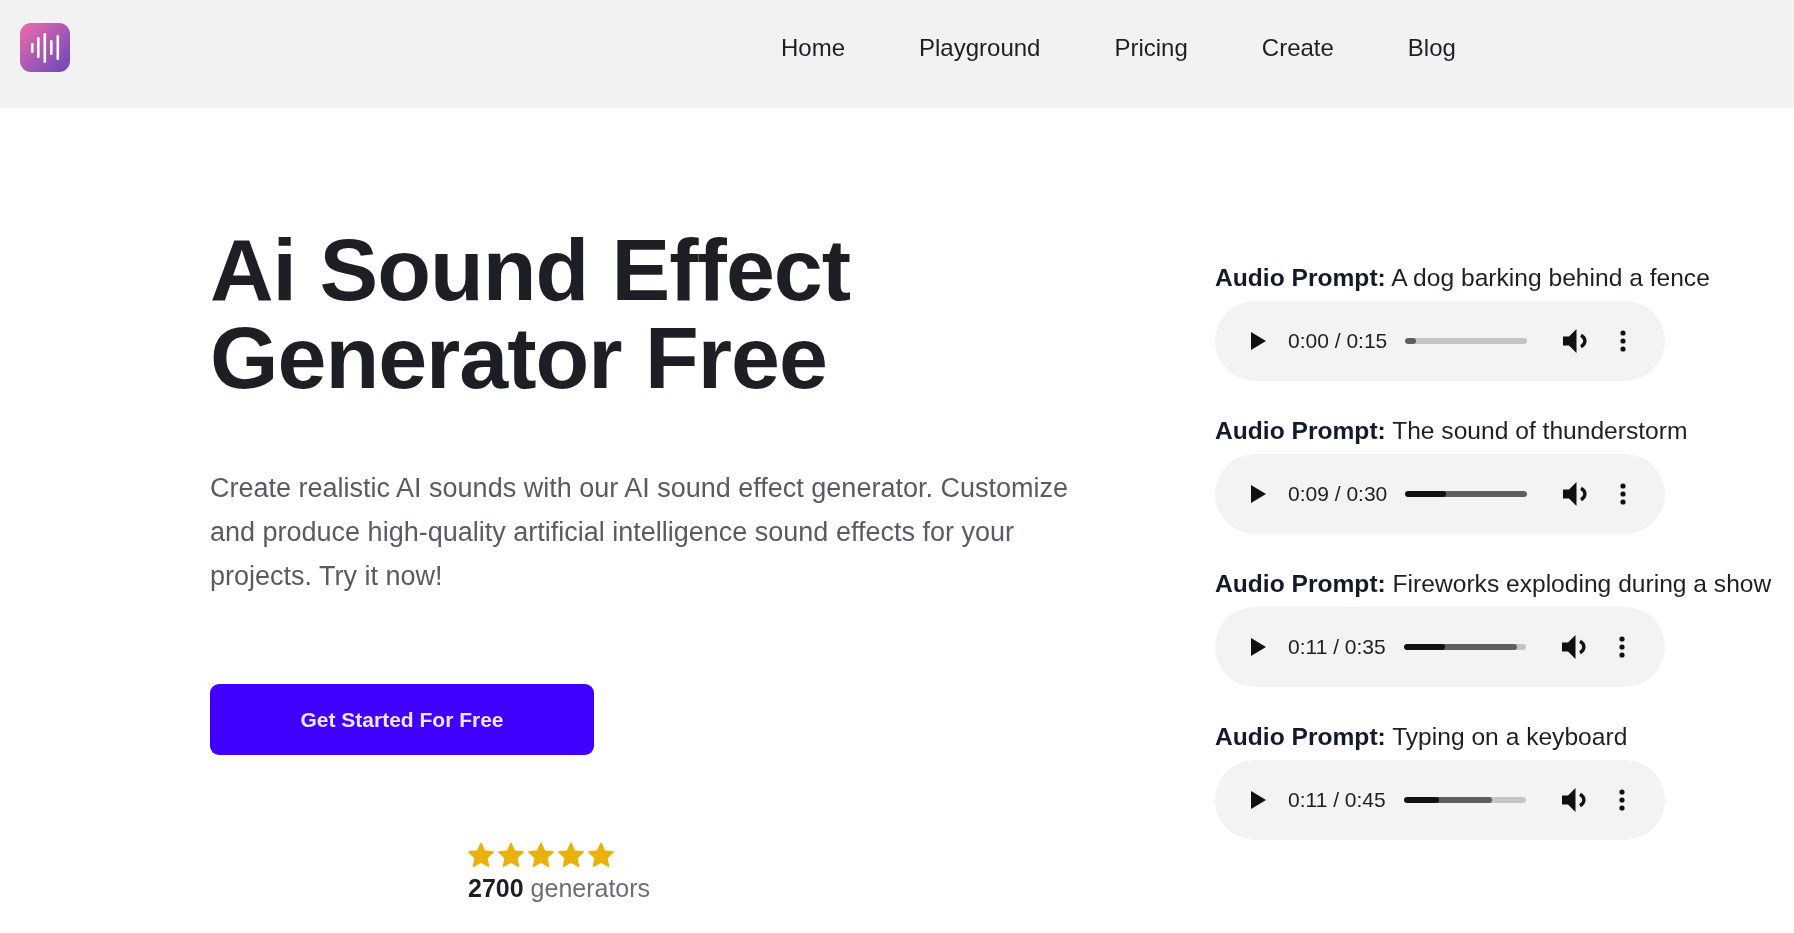  I want to click on hero-description: Create realistic AI sounds with our AI sound effect generator. Customize and produce high-quality artificial intelligence sound effects for your projects. Try it now!, so click(639, 532).